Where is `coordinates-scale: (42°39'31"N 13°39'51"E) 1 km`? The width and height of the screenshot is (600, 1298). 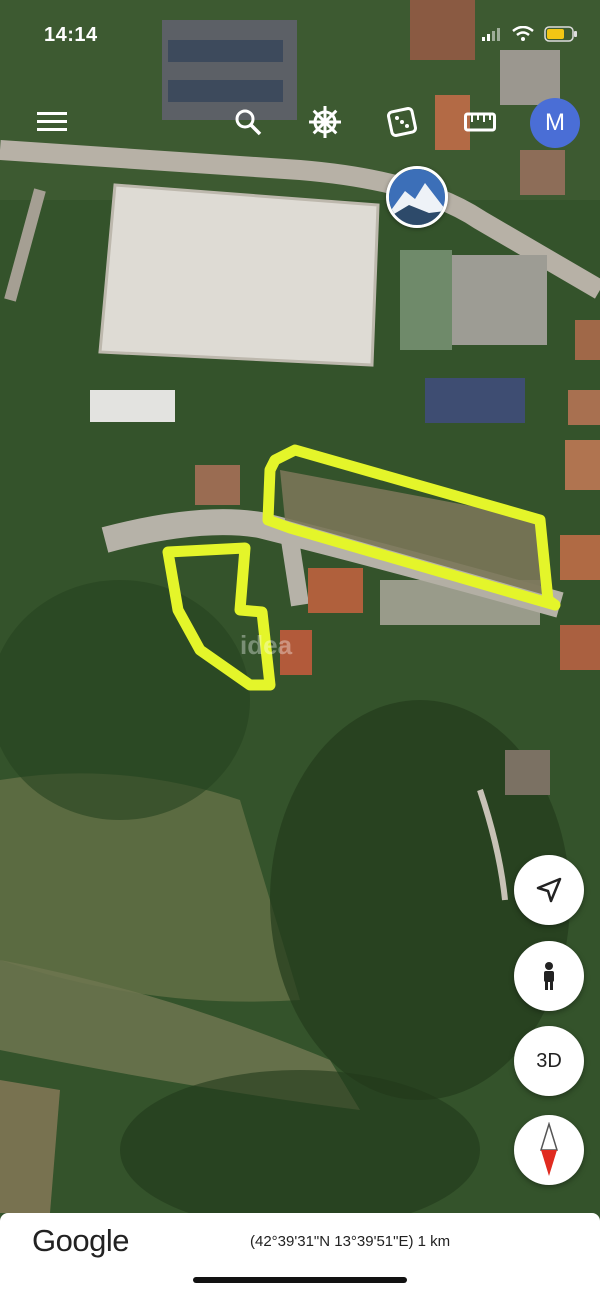
coordinates-scale: (42°39'31"N 13°39'51"E) 1 km is located at coordinates (350, 1241).